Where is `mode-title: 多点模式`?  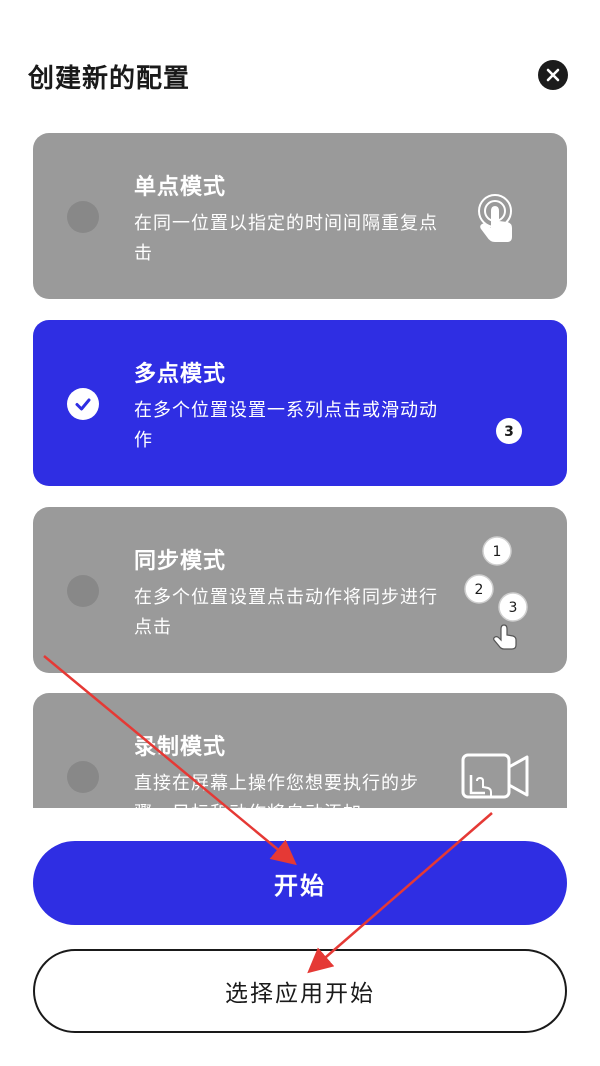 mode-title: 多点模式 is located at coordinates (180, 374).